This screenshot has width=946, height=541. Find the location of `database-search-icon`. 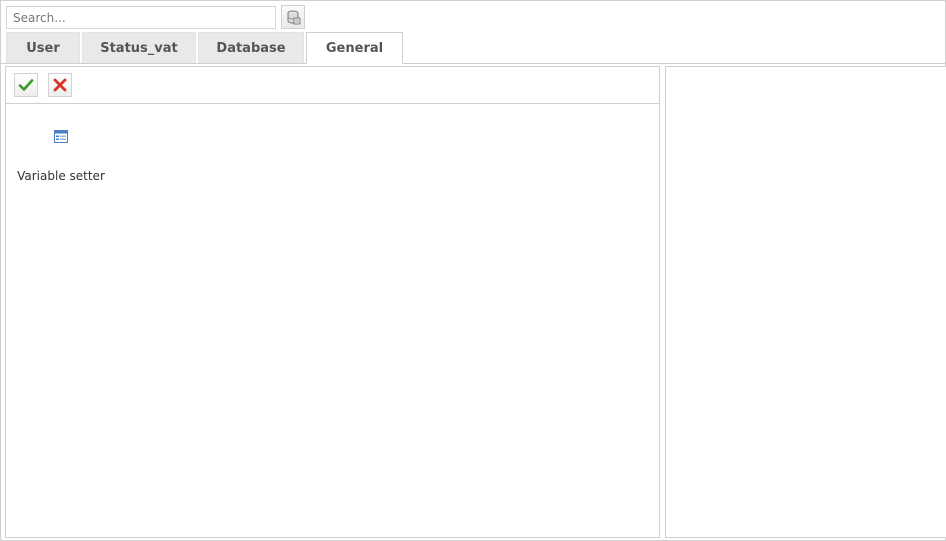

database-search-icon is located at coordinates (294, 17).